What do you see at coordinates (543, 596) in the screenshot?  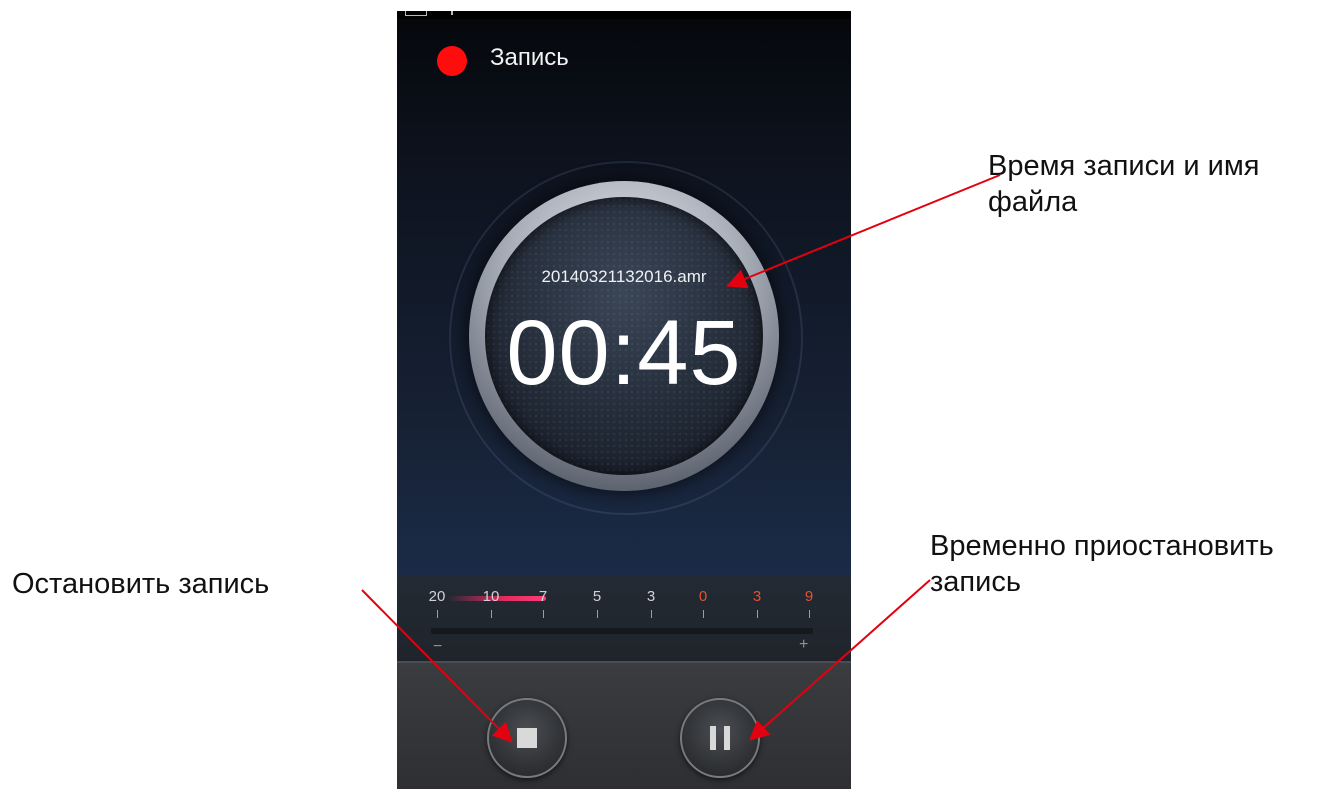 I see `level-meter-scale-label: 7` at bounding box center [543, 596].